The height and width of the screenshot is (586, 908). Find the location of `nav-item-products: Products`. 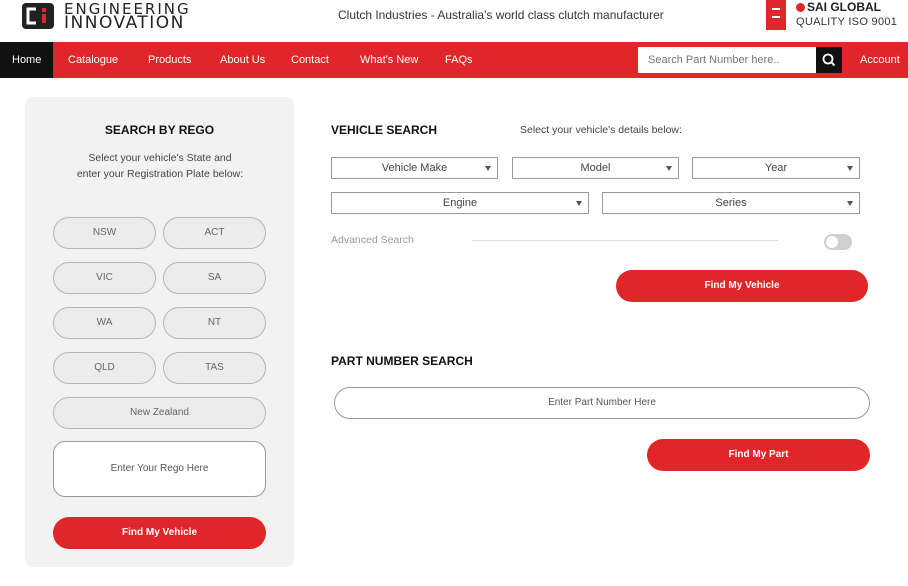

nav-item-products: Products is located at coordinates (169, 60).